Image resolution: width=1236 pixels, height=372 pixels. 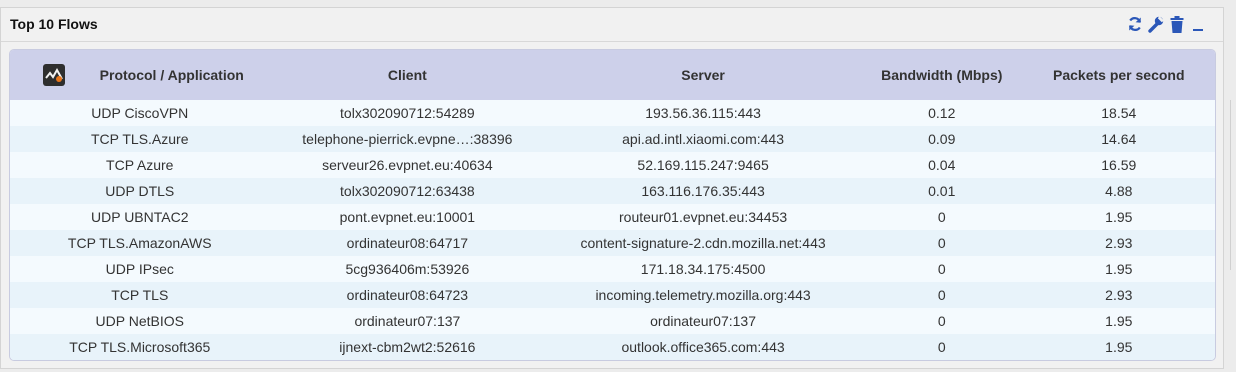 I want to click on col-protocol-label: Protocol / Application, so click(x=171, y=75).